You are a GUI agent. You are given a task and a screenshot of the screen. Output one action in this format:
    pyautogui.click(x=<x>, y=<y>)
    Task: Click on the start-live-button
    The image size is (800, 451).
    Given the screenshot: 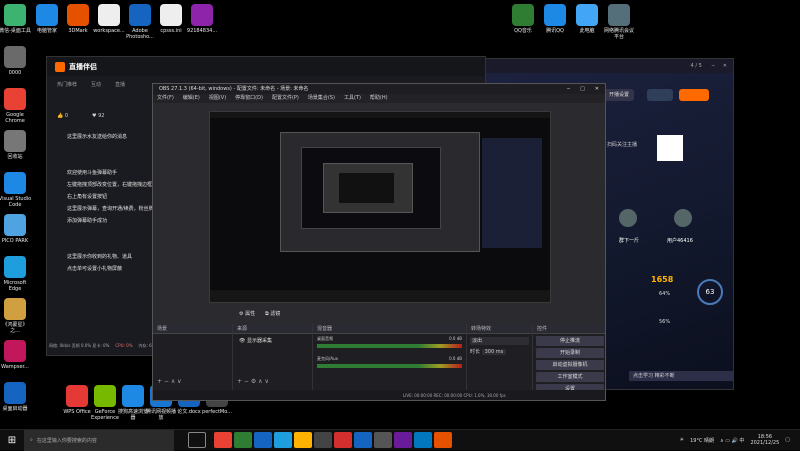 What is the action you would take?
    pyautogui.click(x=694, y=95)
    